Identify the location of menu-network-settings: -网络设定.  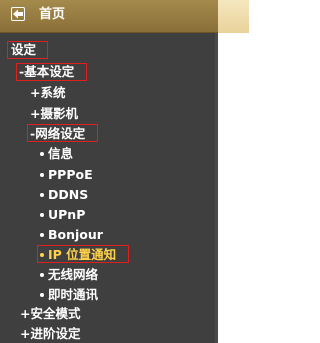
(57, 134).